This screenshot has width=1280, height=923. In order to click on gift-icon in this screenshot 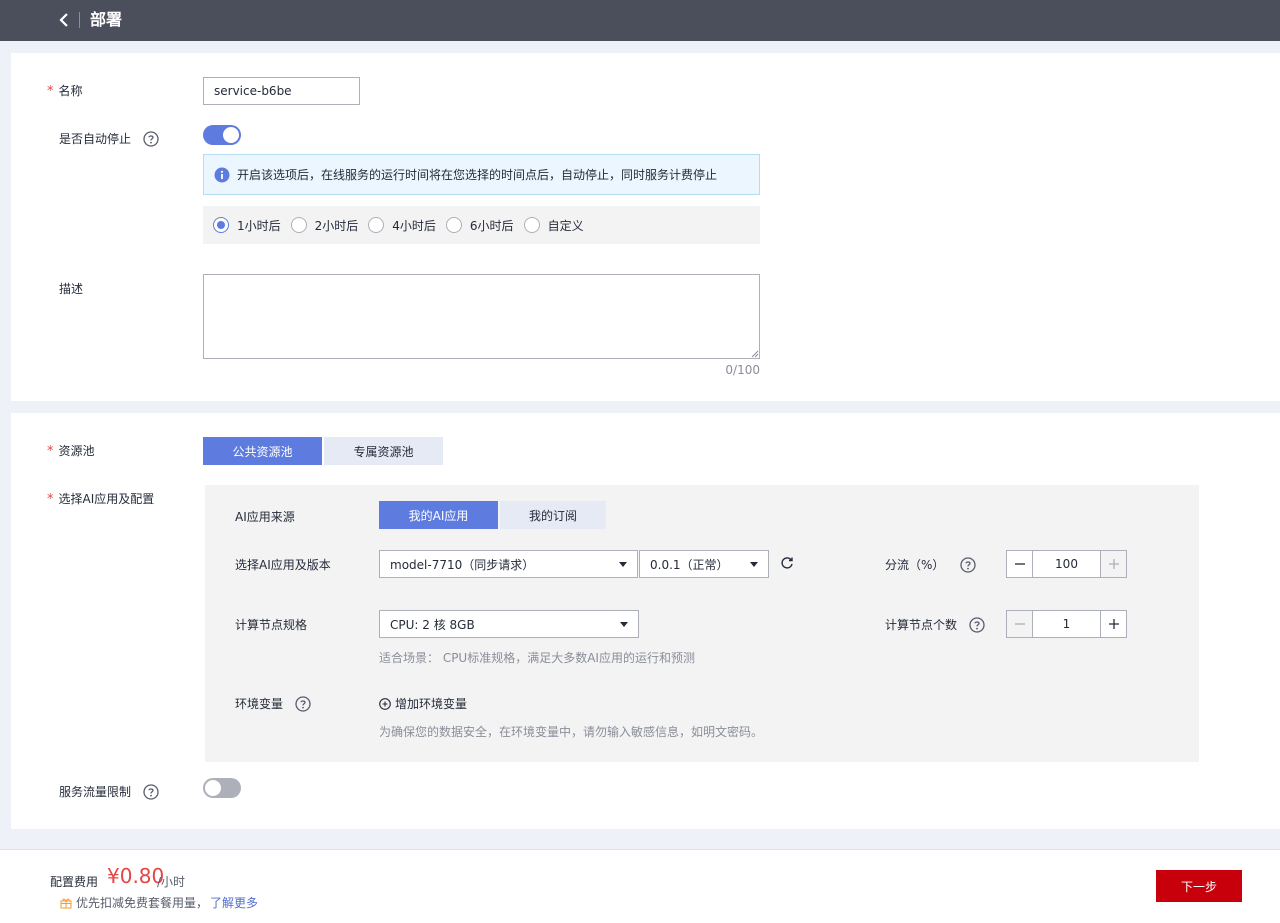, I will do `click(66, 903)`.